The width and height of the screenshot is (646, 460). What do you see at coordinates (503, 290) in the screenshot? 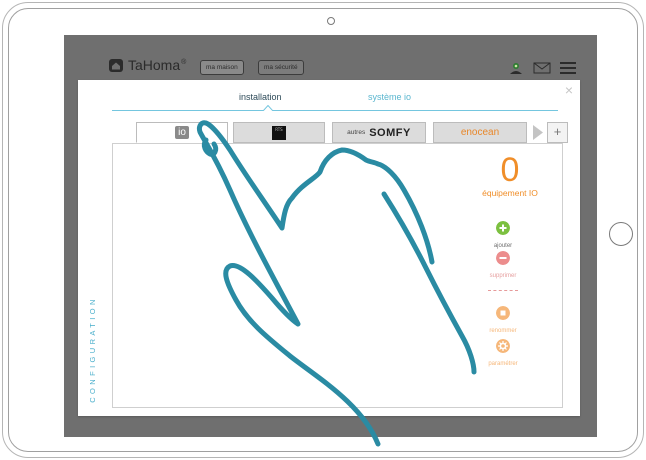
I see `separator` at bounding box center [503, 290].